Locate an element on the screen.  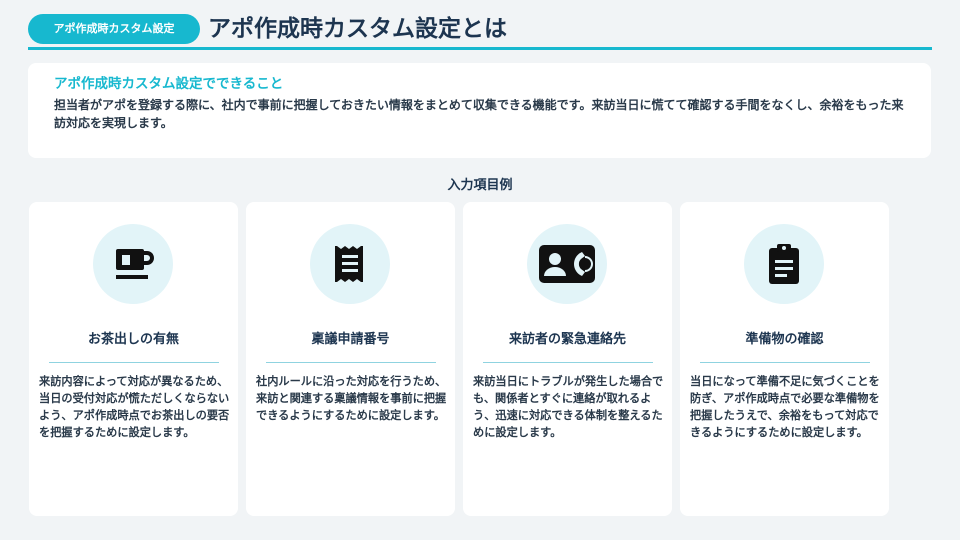
card-title: 稟議申請番号 is located at coordinates (350, 339).